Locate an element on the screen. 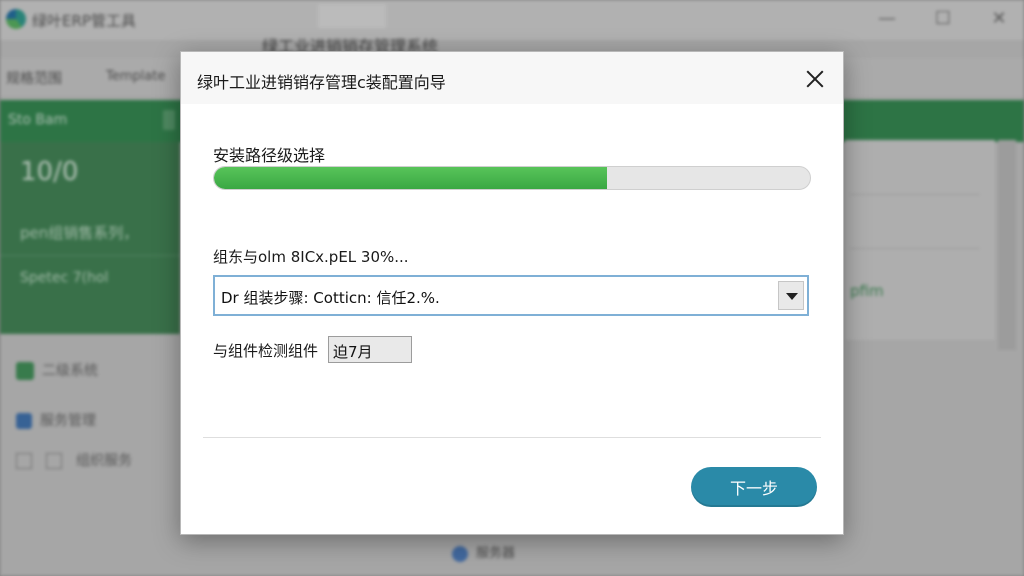 The height and width of the screenshot is (576, 1024). next-button: 下一步 is located at coordinates (754, 487).